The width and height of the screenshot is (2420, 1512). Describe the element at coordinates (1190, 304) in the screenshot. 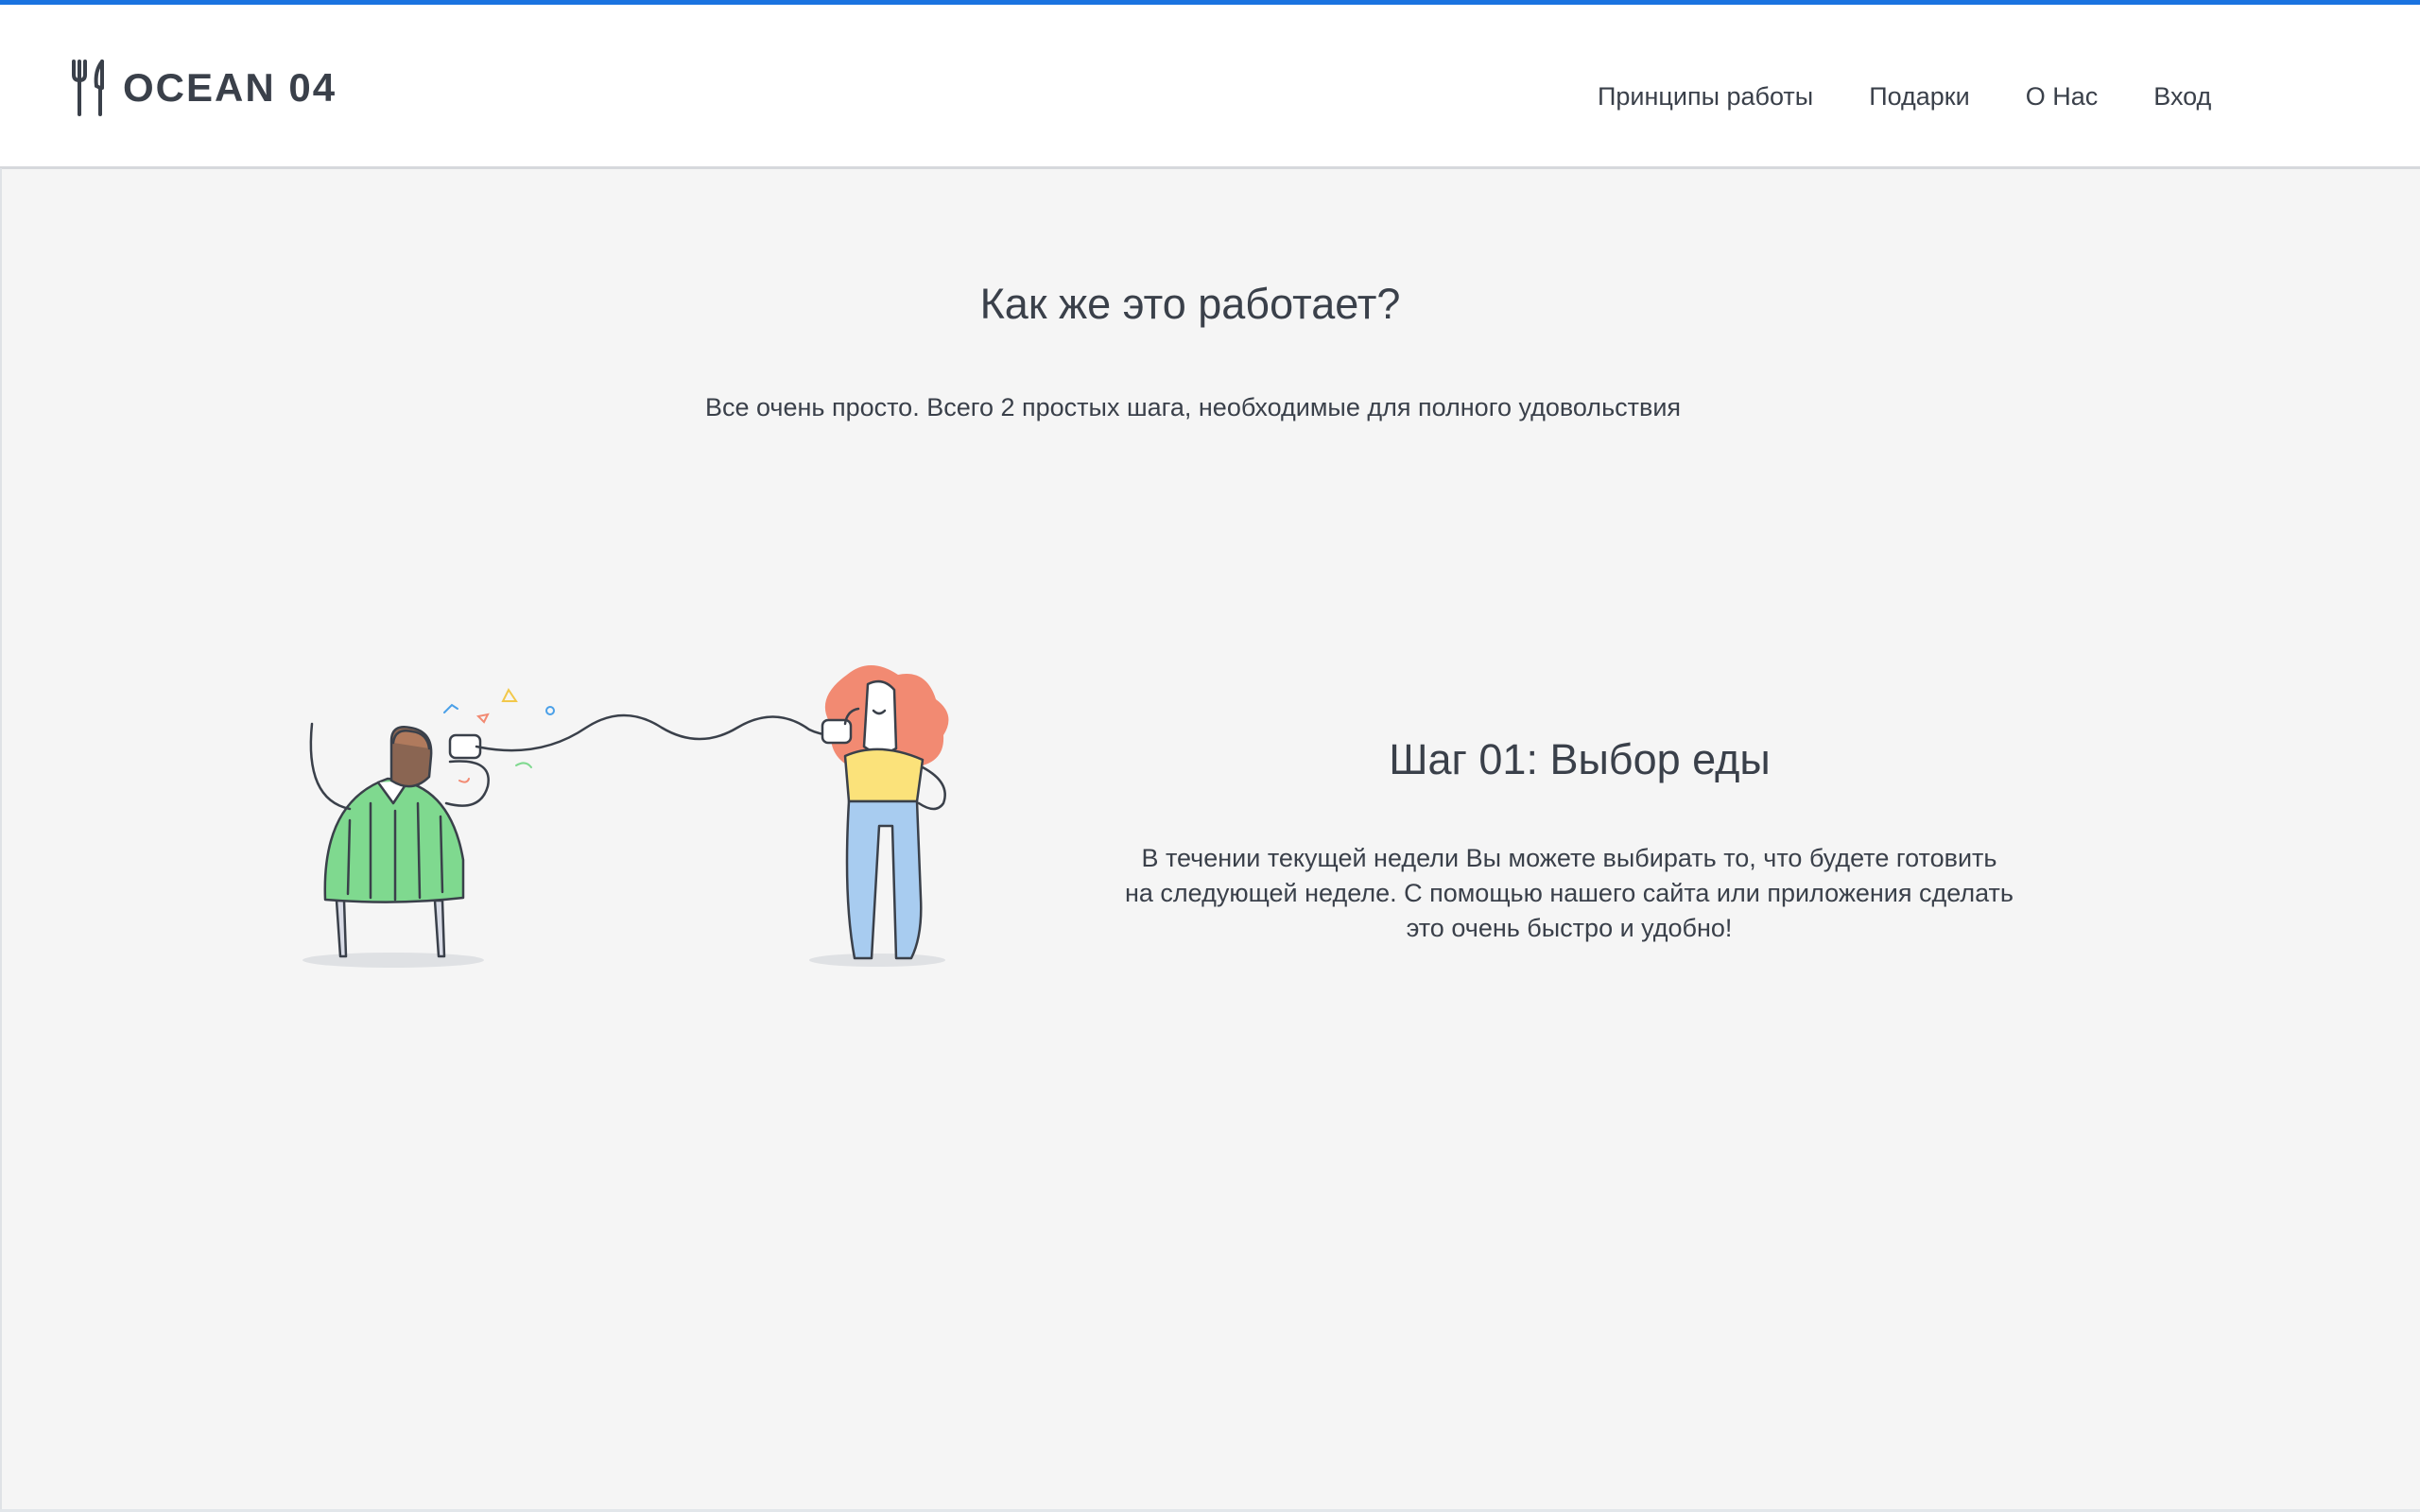

I see `page-title: Как же это работает?` at that location.